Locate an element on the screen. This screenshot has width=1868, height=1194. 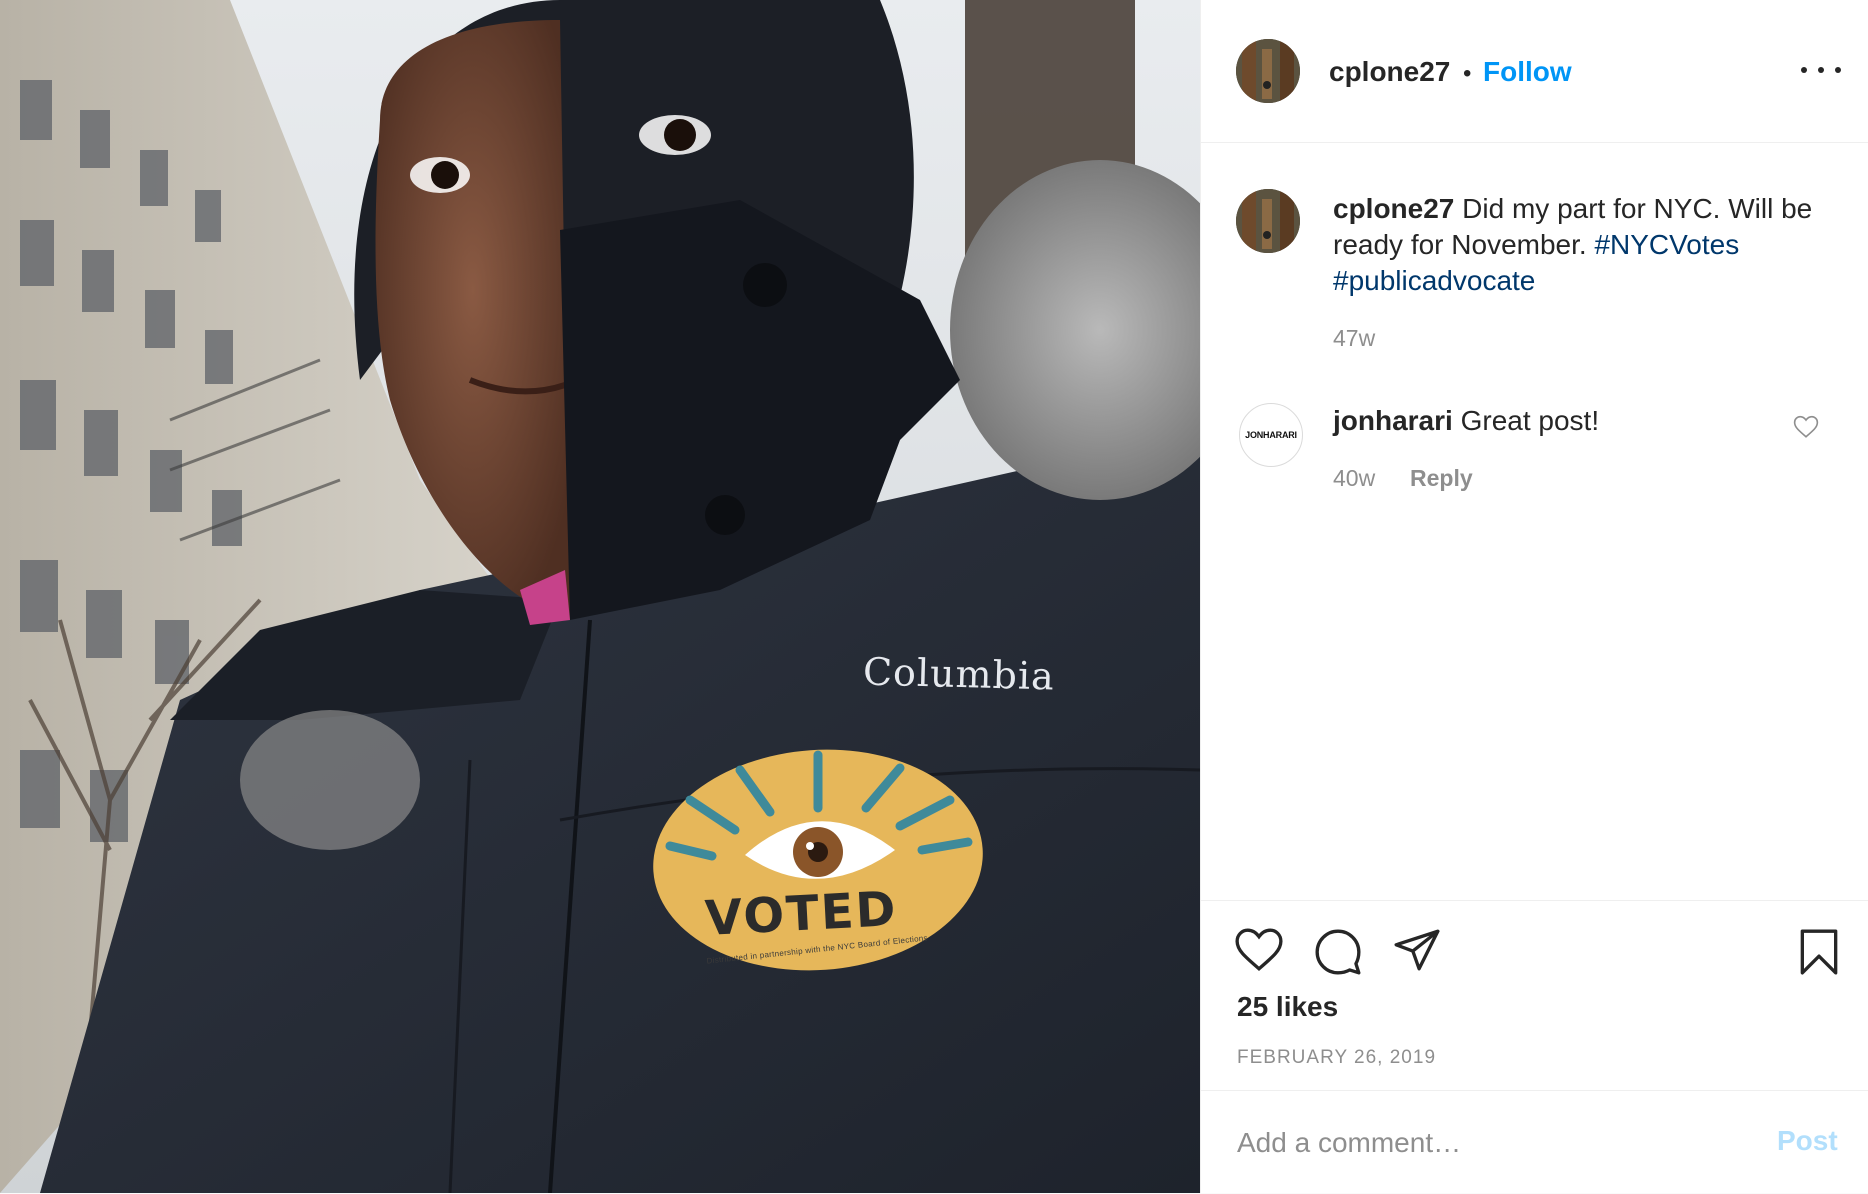
commenter-avatar: JONHARARI is located at coordinates (1271, 435).